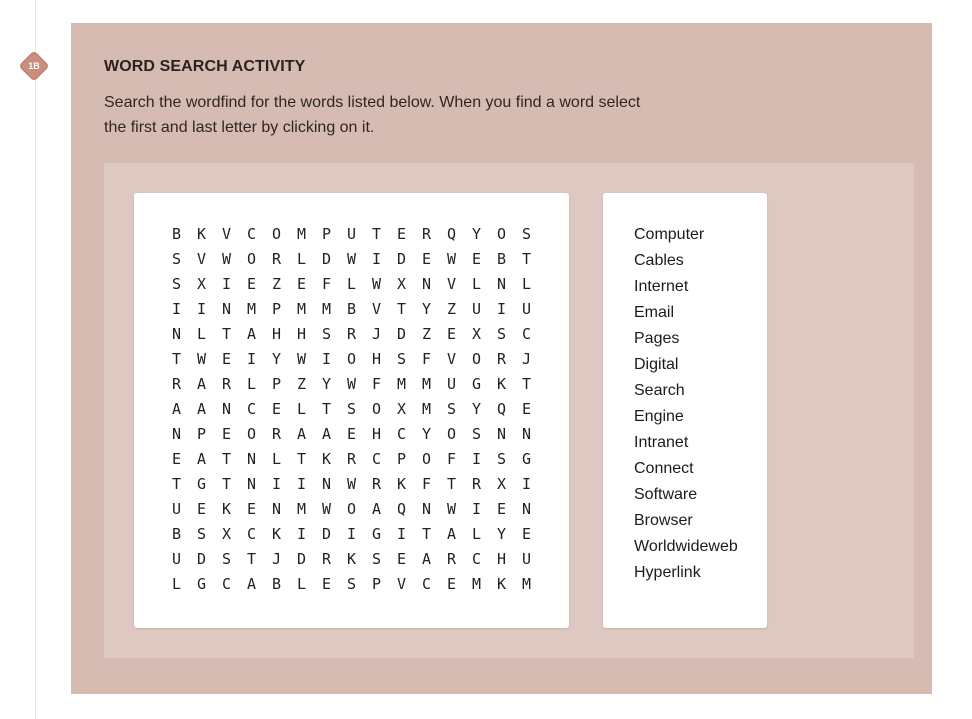 The width and height of the screenshot is (972, 719). What do you see at coordinates (426, 309) in the screenshot?
I see `grid-letter-cell: Y` at bounding box center [426, 309].